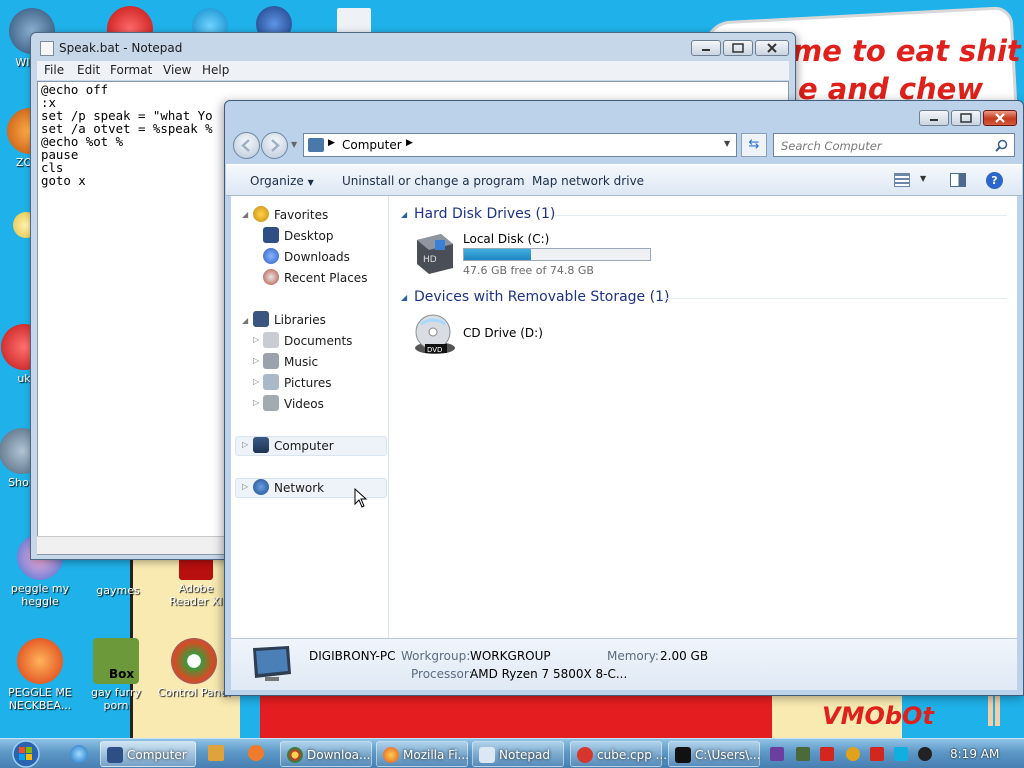 This screenshot has width=1024, height=768. Describe the element at coordinates (902, 180) in the screenshot. I see `view-options-icon` at that location.